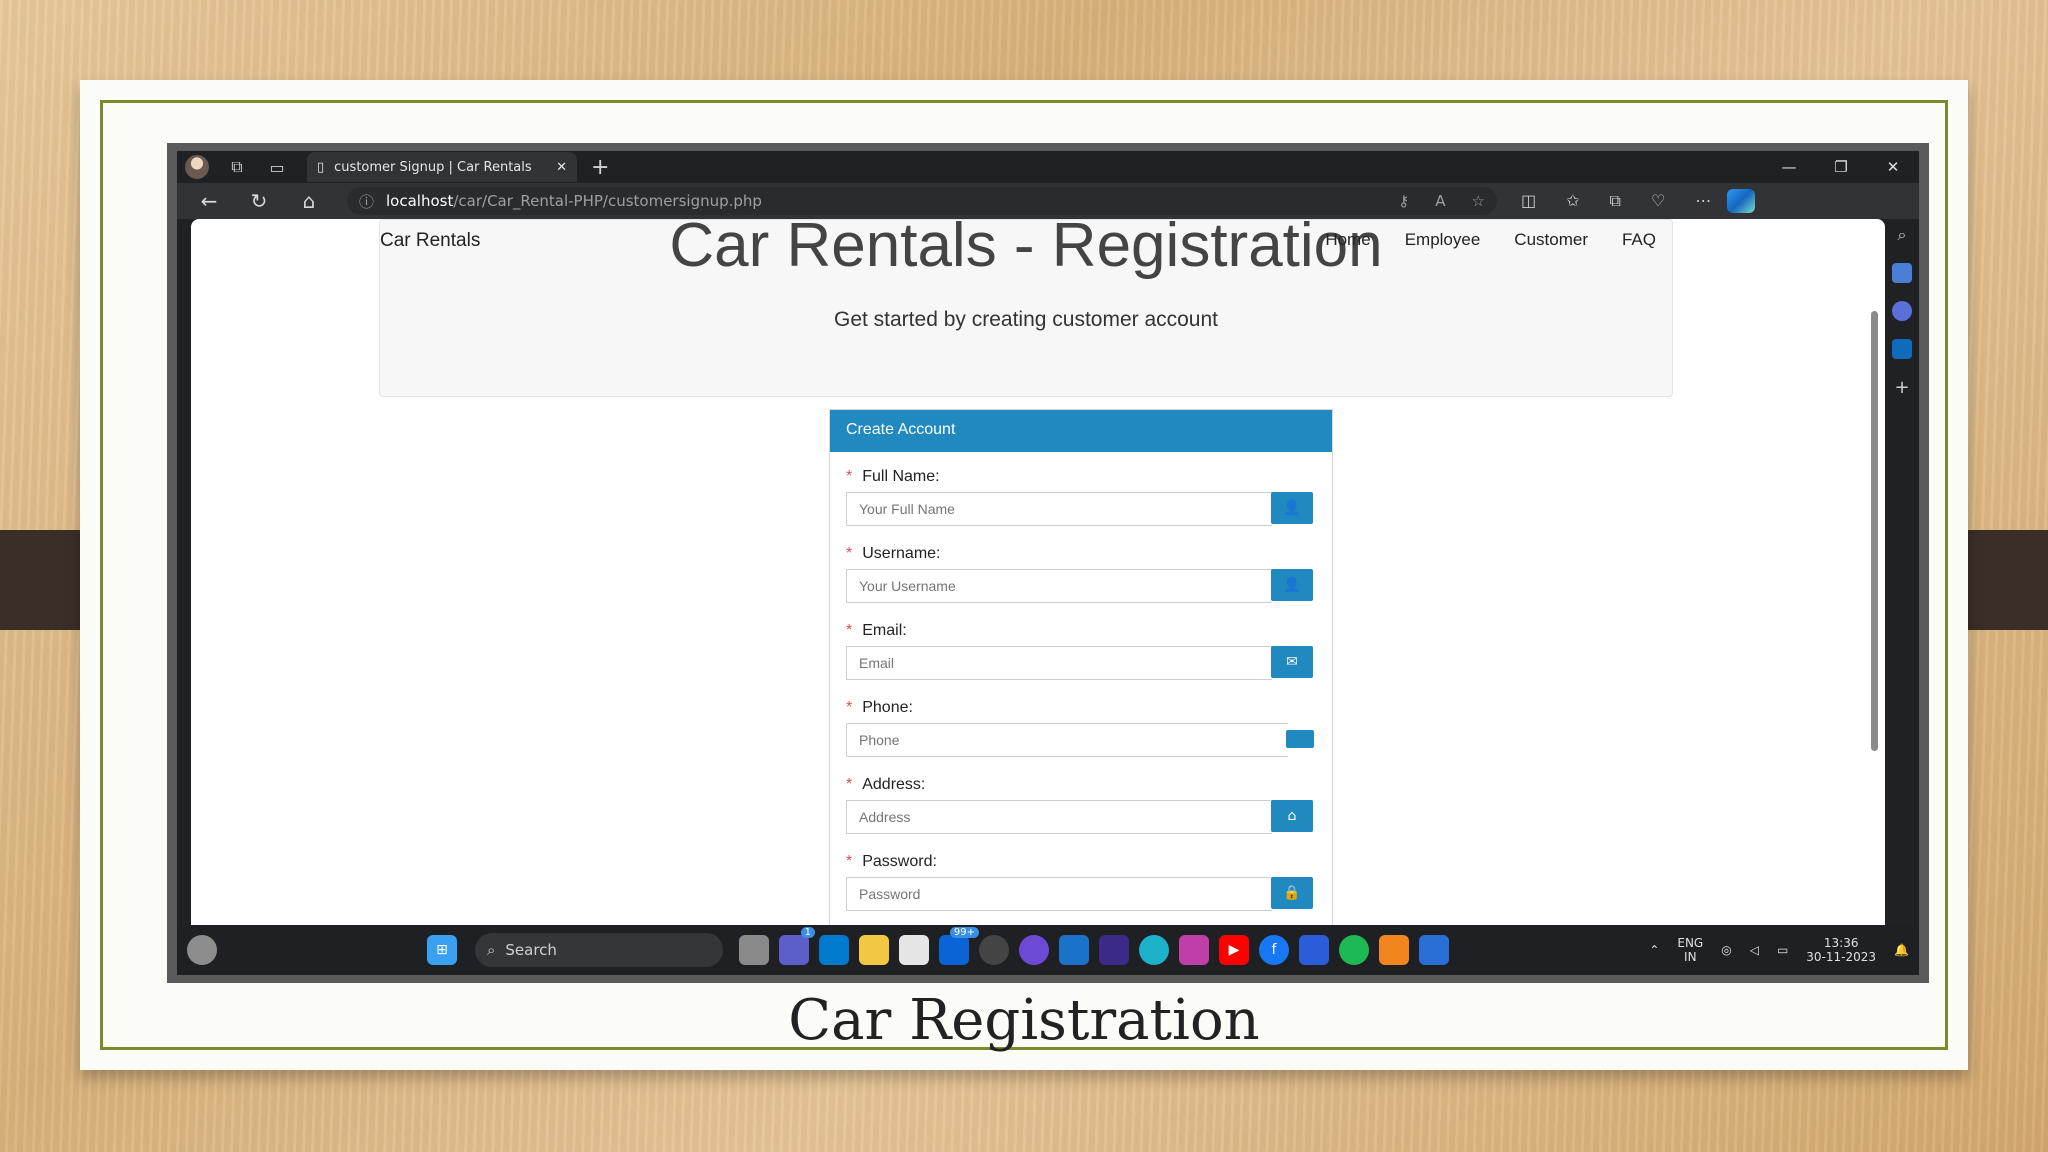 This screenshot has height=1152, width=2048. What do you see at coordinates (1841, 950) in the screenshot?
I see `clock: 13:36 30-11-2023` at bounding box center [1841, 950].